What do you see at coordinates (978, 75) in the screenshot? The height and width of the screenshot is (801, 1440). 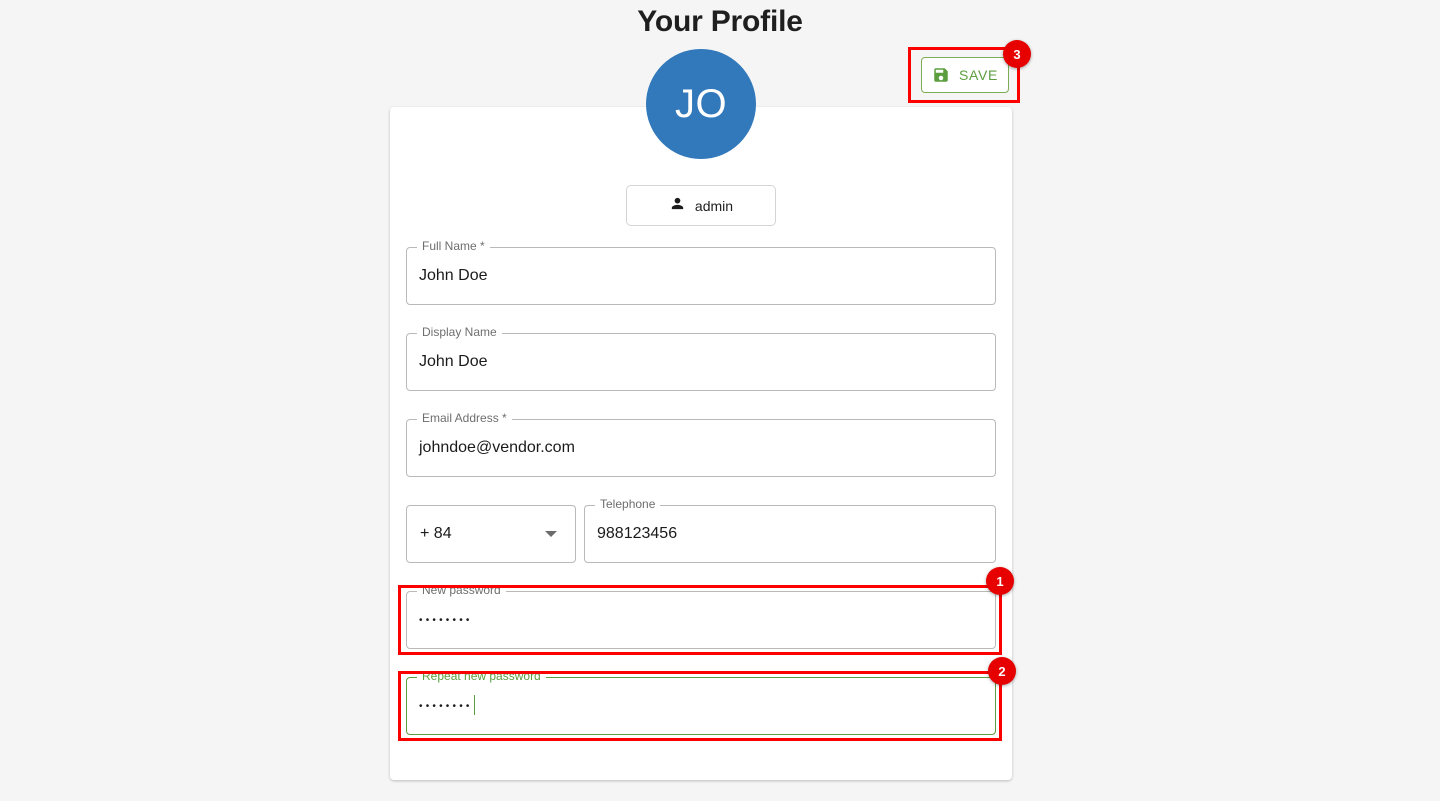 I see `save-button-label: SAVE` at bounding box center [978, 75].